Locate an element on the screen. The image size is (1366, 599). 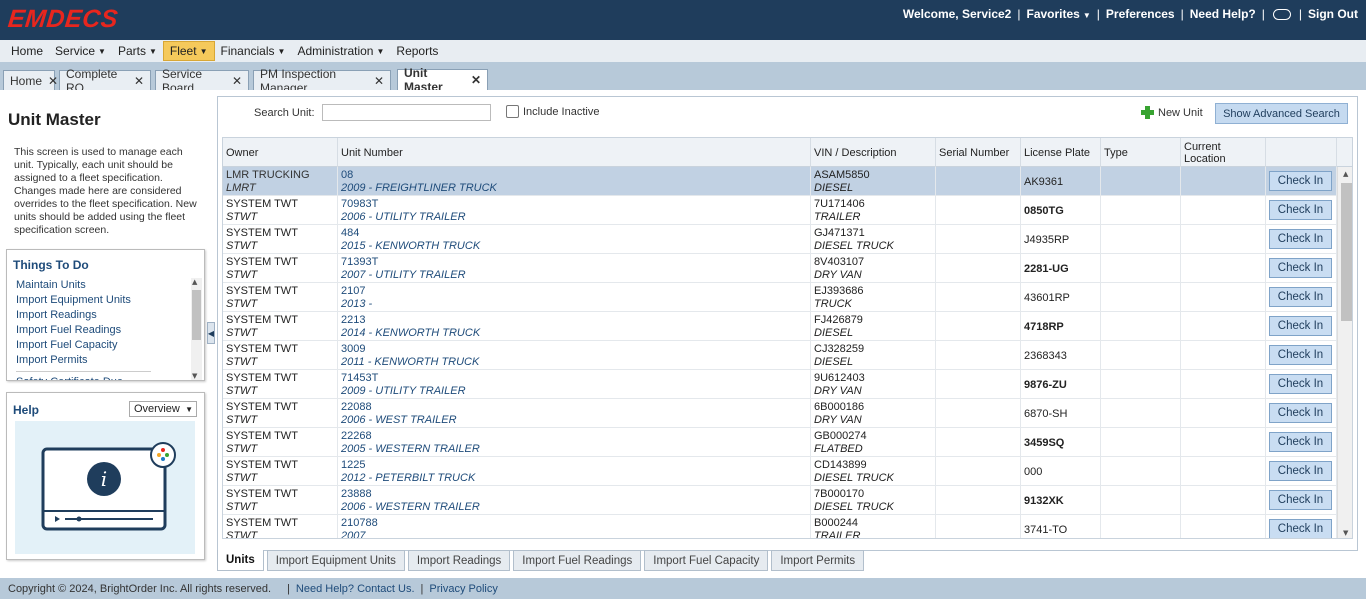
unit-number-link: 484 is located at coordinates (350, 233).